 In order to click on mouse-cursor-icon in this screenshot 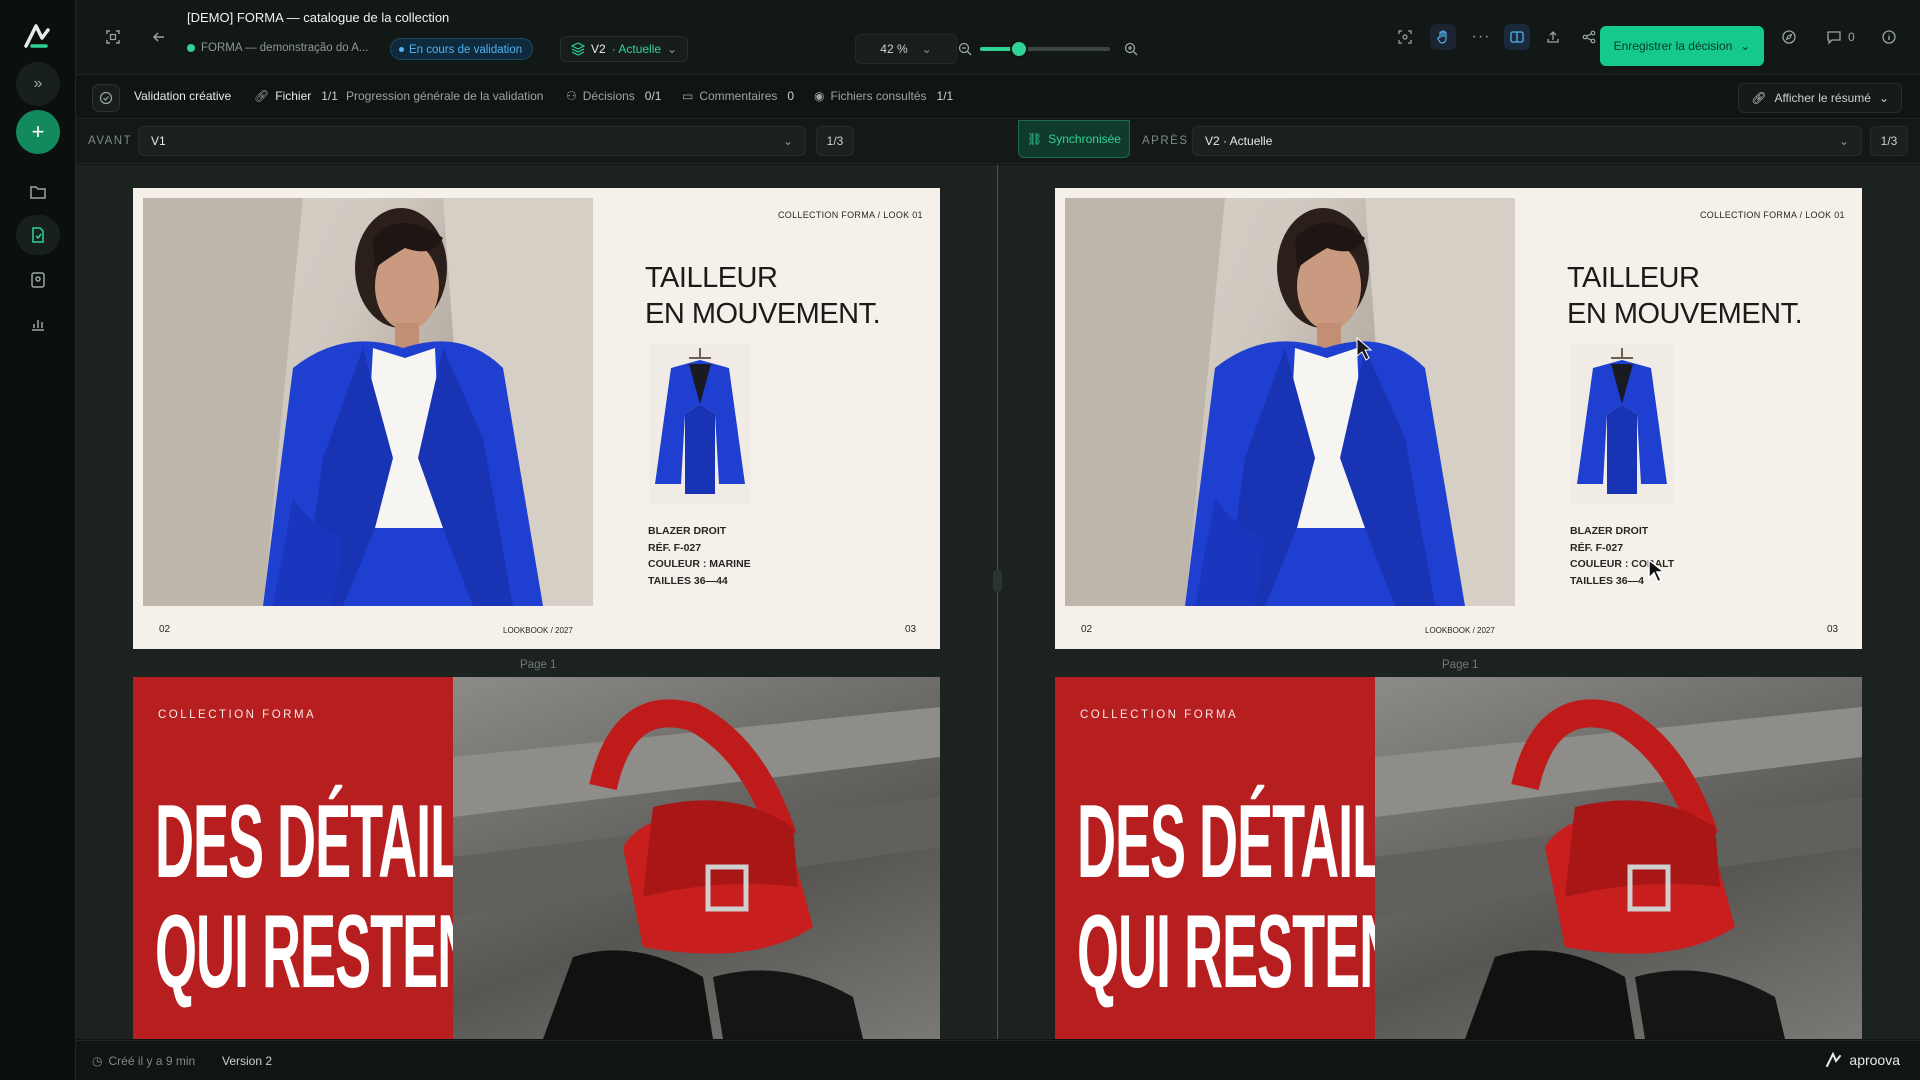, I will do `click(1658, 573)`.